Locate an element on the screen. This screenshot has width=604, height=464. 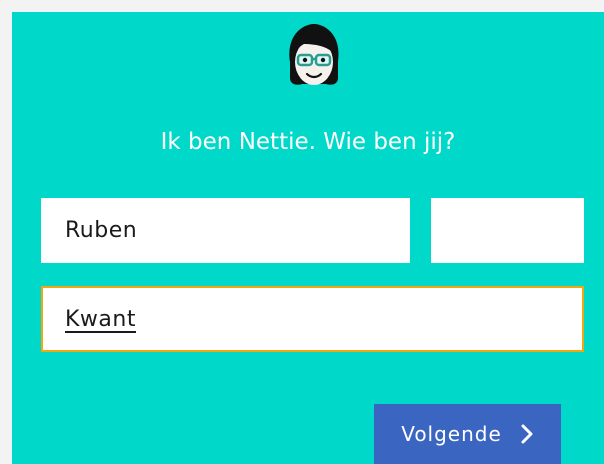
next-button-label: Volgende is located at coordinates (451, 434).